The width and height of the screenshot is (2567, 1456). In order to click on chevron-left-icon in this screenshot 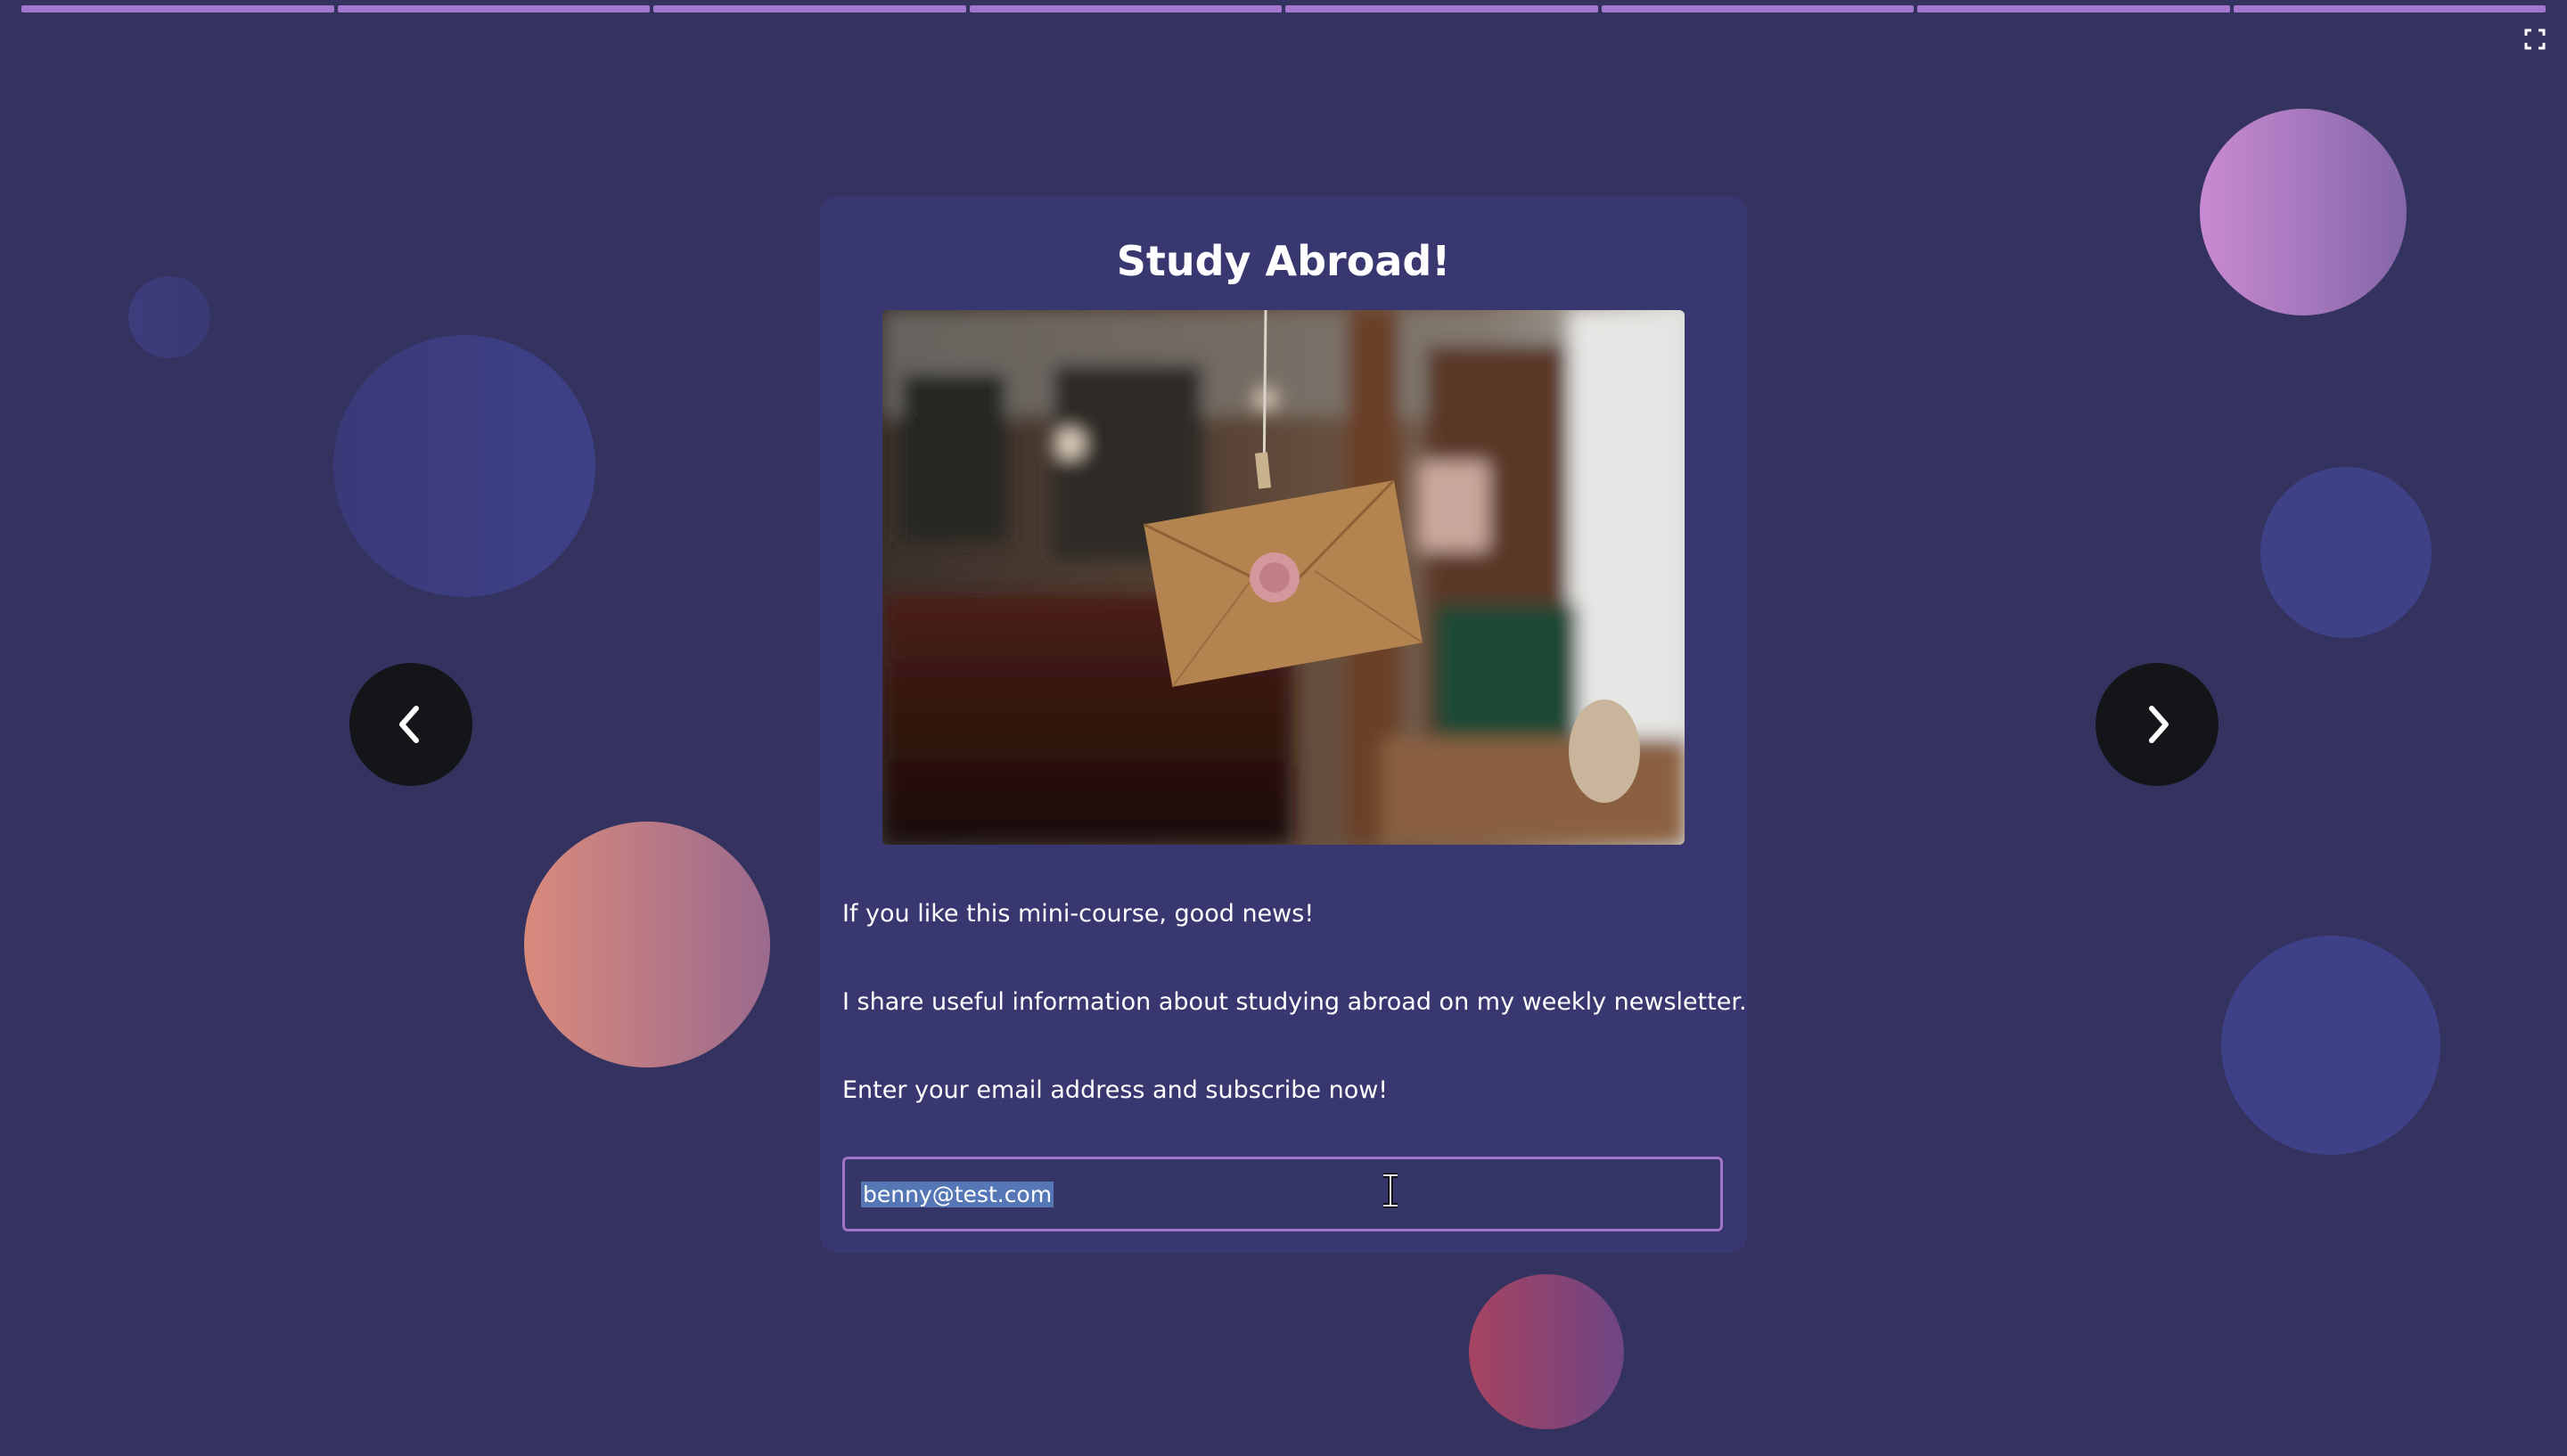, I will do `click(409, 724)`.